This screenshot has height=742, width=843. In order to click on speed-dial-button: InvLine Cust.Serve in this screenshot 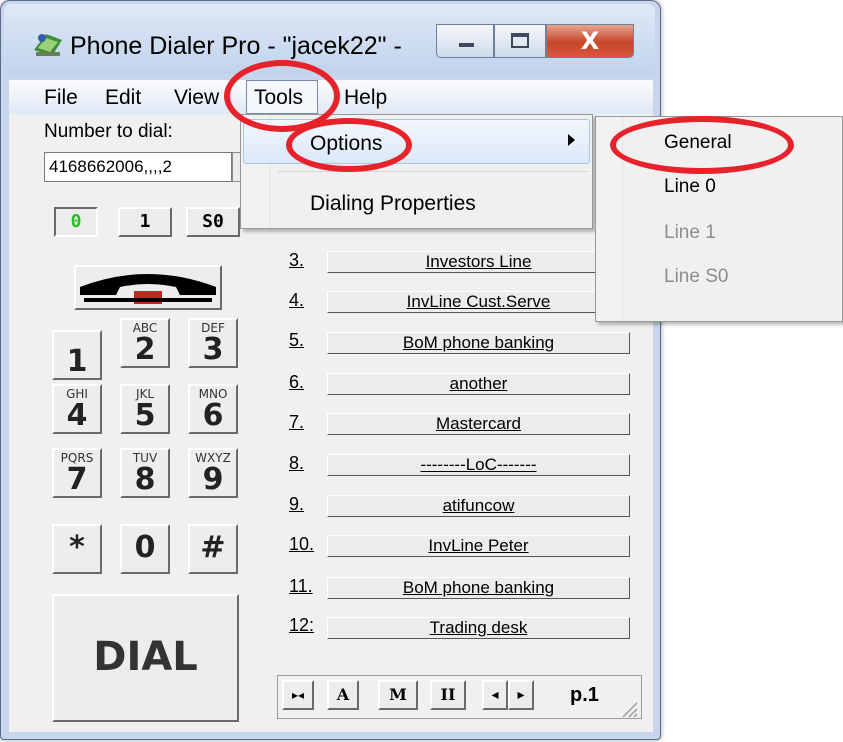, I will do `click(478, 302)`.